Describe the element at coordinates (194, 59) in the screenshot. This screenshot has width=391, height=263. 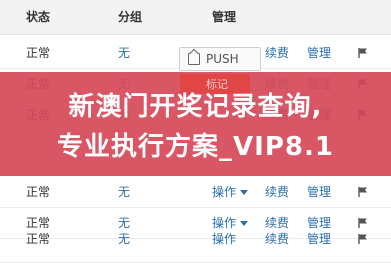
I see `push-icon` at that location.